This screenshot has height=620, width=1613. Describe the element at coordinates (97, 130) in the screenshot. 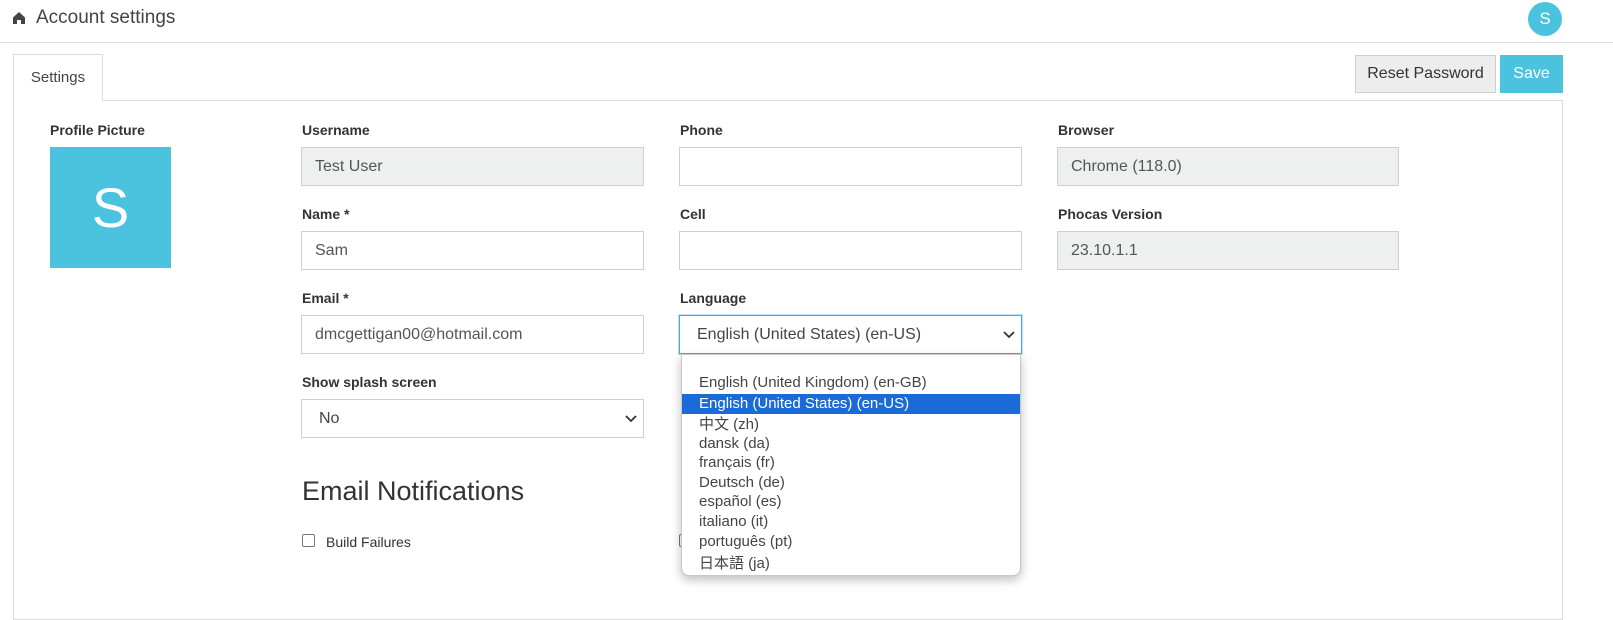

I see `profile-picture-label: Profile Picture` at that location.